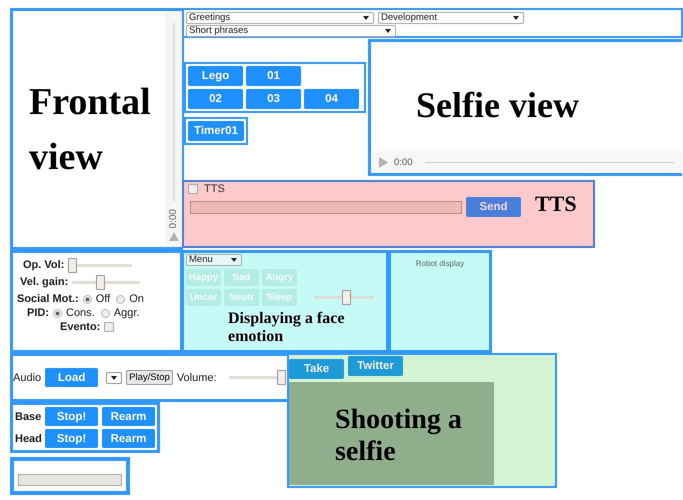  Describe the element at coordinates (90, 130) in the screenshot. I see `frontal-view-label: Frontal view` at that location.